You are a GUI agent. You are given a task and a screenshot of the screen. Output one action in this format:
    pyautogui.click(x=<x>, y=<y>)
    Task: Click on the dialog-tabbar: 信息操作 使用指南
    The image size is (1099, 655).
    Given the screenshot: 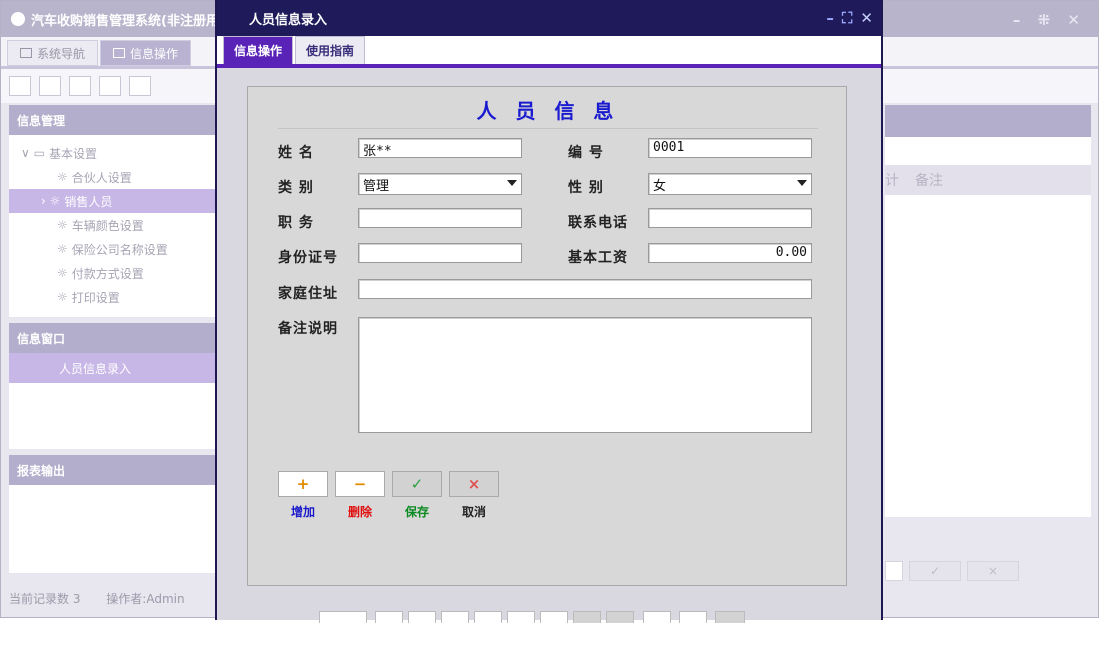 What is the action you would take?
    pyautogui.click(x=549, y=52)
    